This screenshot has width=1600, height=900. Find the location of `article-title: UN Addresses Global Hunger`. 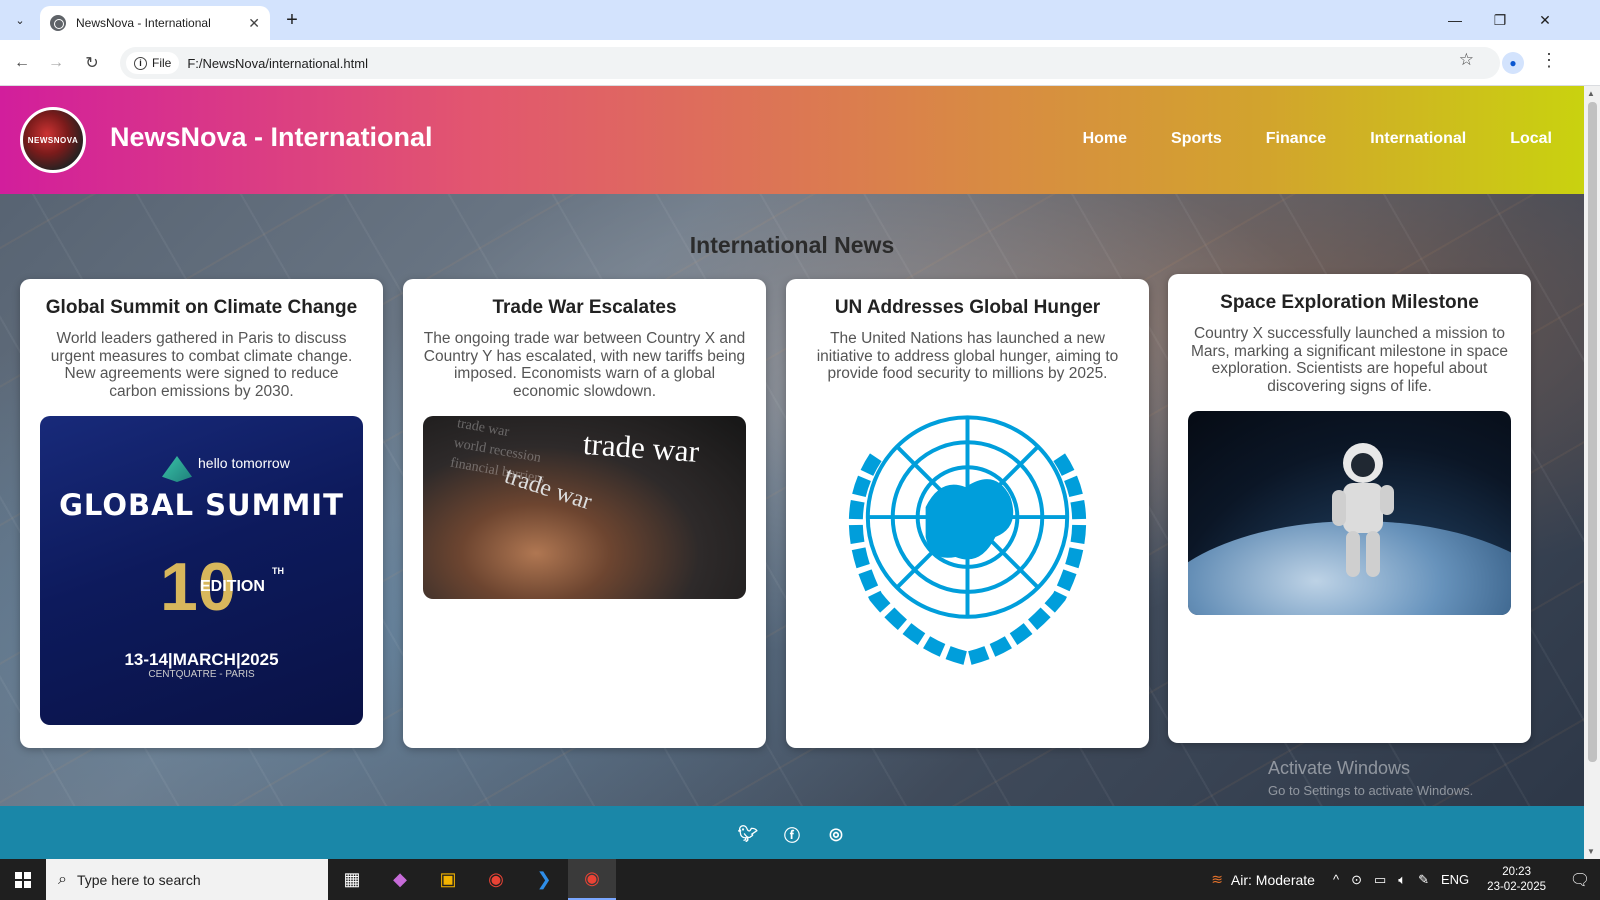

article-title: UN Addresses Global Hunger is located at coordinates (967, 307).